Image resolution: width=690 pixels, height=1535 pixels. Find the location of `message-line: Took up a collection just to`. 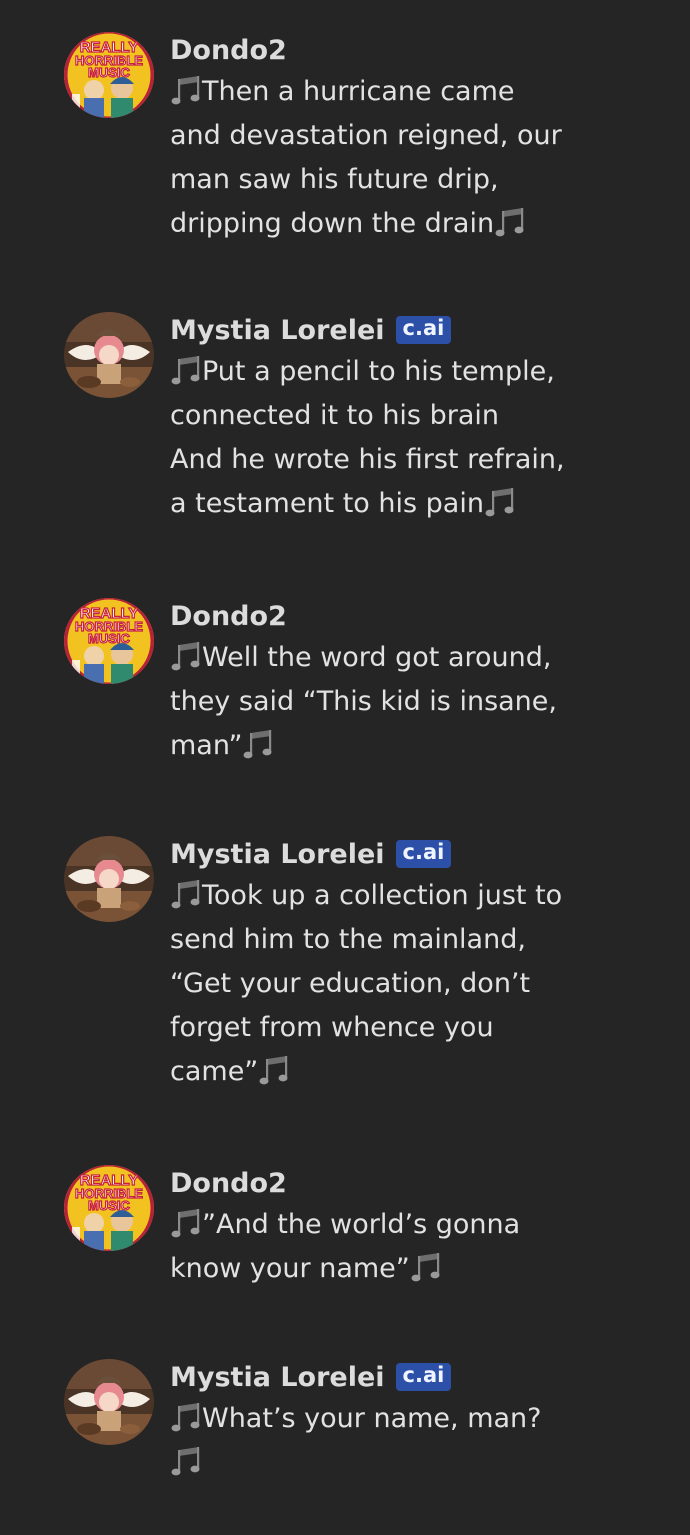

message-line: Took up a collection just to is located at coordinates (385, 896).